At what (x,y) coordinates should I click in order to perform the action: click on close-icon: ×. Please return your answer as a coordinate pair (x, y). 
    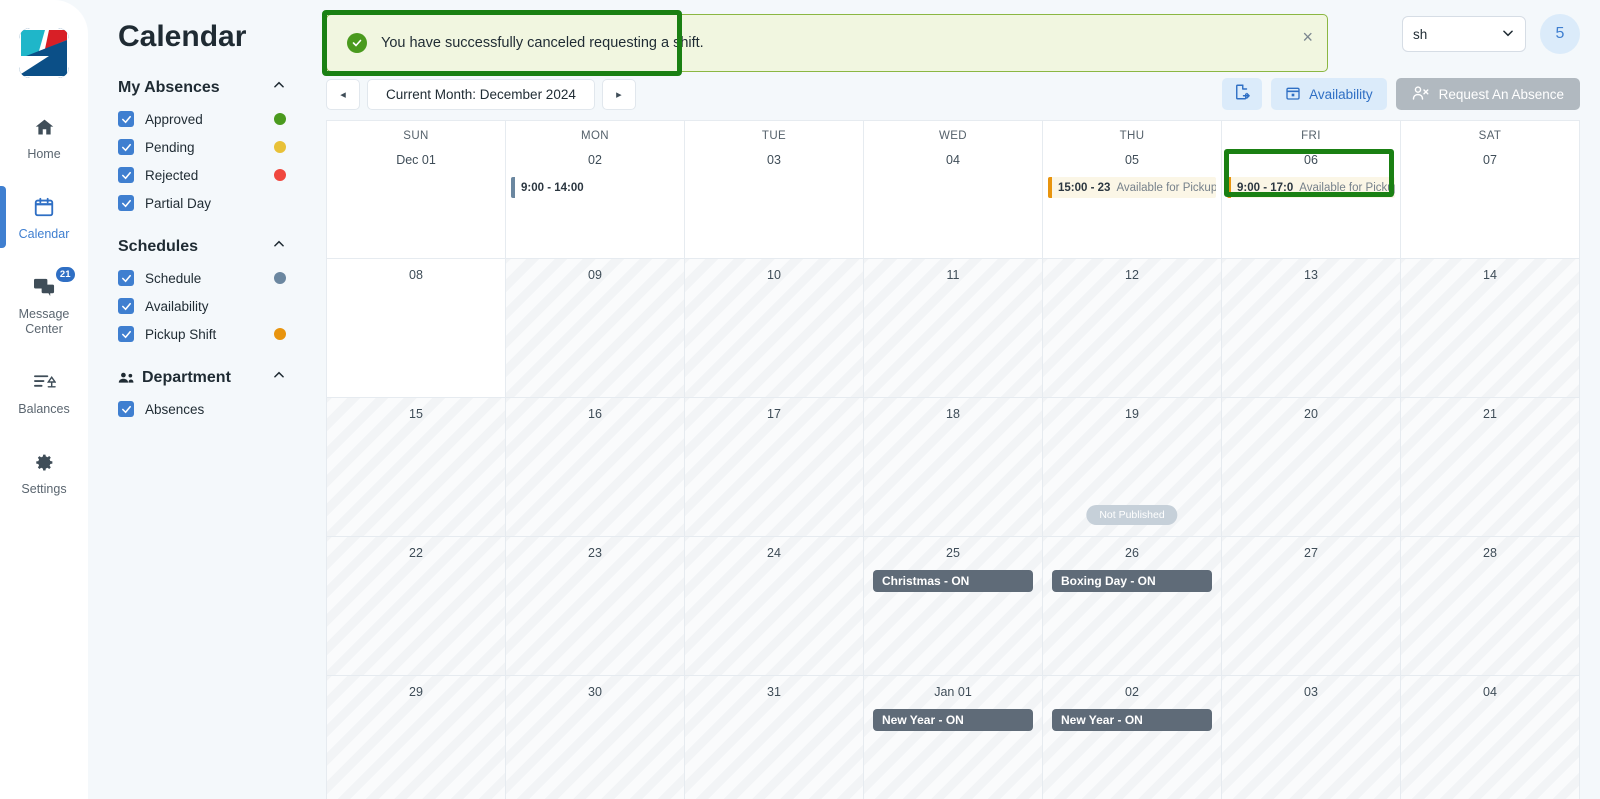
    Looking at the image, I should click on (1307, 37).